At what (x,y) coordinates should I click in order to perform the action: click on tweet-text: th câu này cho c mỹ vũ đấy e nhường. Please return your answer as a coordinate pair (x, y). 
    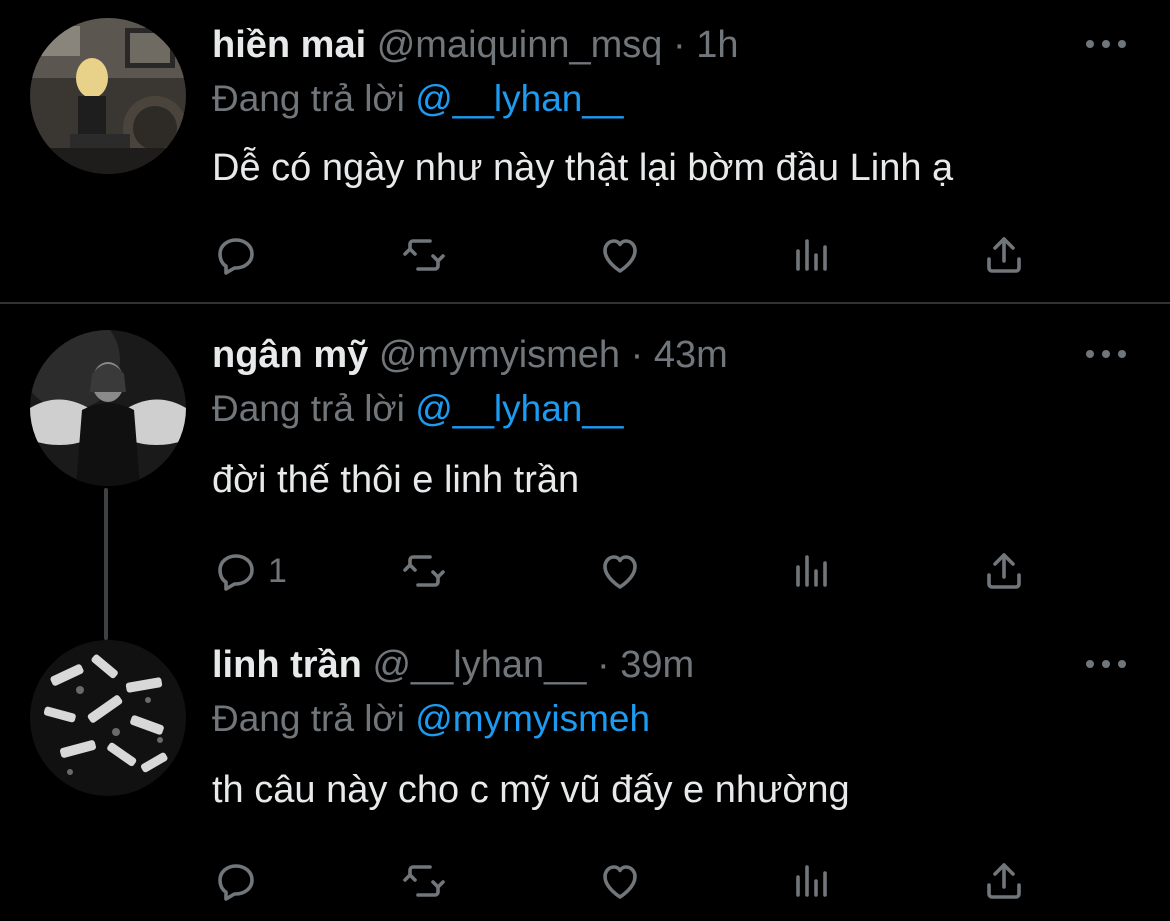
    Looking at the image, I should click on (531, 790).